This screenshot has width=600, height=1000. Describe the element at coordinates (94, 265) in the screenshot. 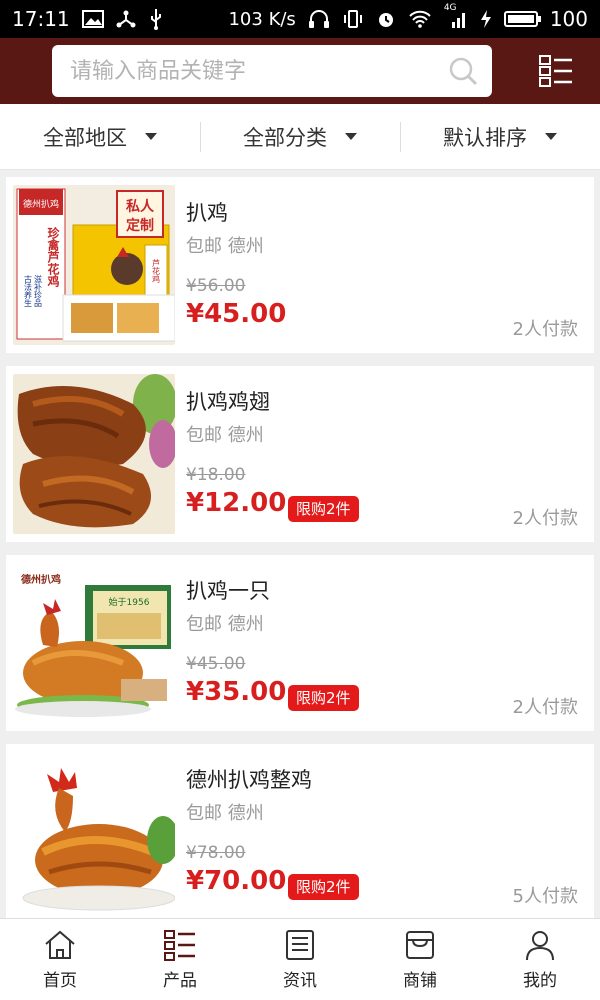

I see `product-image: 德州扒鸡 古法养生 滋补珍品 珍禽芦花鸡 私人 定制 芦花鸡` at that location.